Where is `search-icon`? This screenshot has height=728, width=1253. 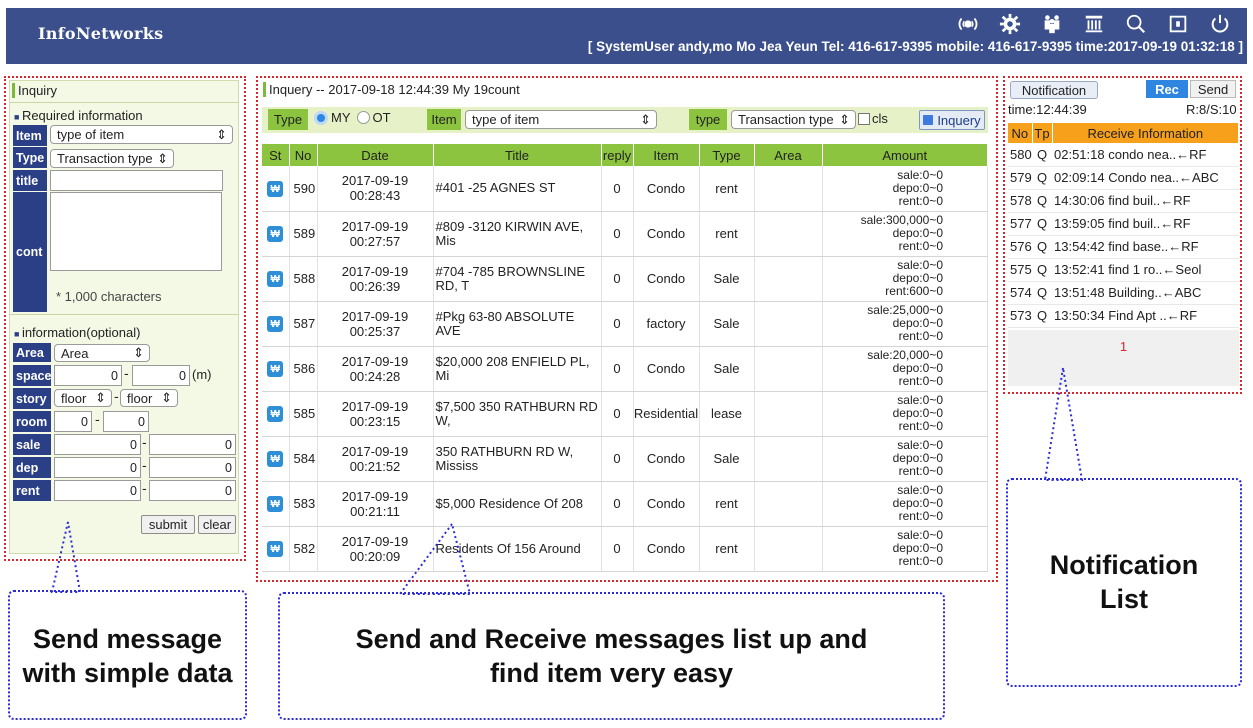 search-icon is located at coordinates (1136, 24).